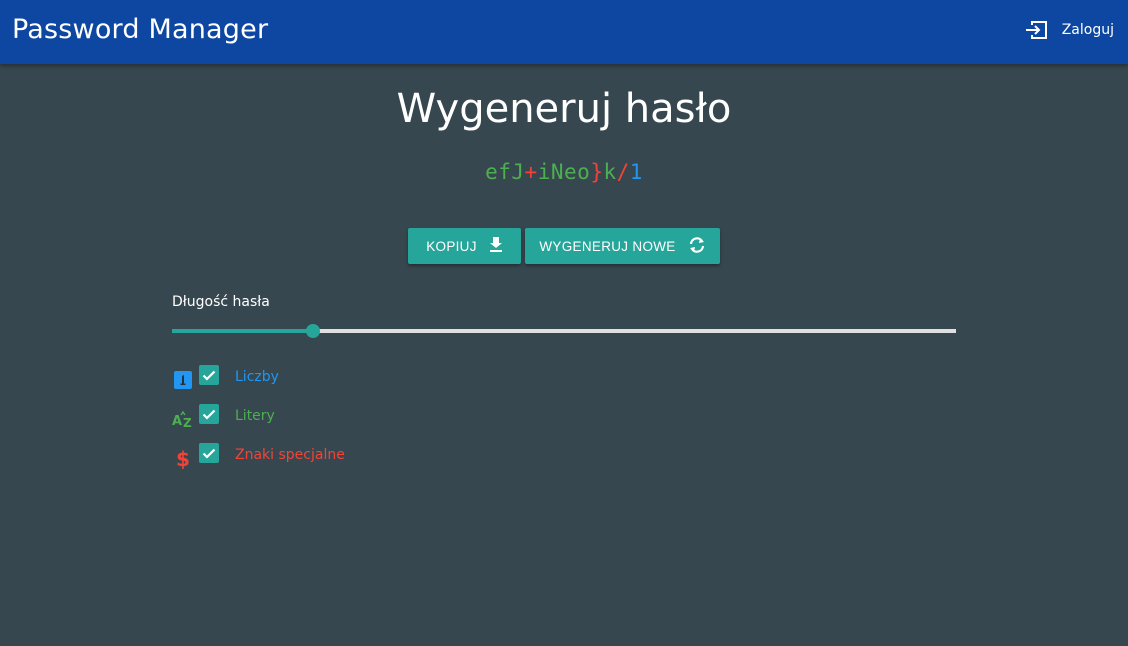  What do you see at coordinates (544, 172) in the screenshot?
I see `password-char: i` at bounding box center [544, 172].